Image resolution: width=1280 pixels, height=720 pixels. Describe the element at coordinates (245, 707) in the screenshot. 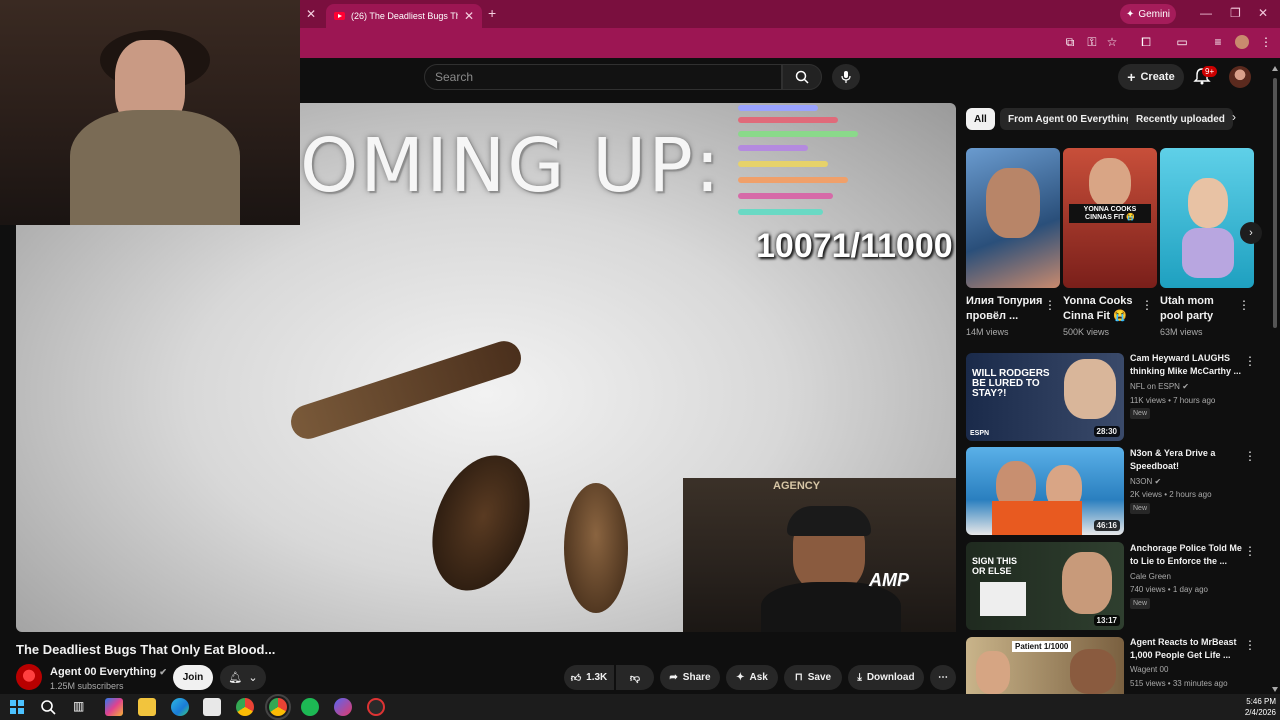

I see `chrome-icon` at that location.